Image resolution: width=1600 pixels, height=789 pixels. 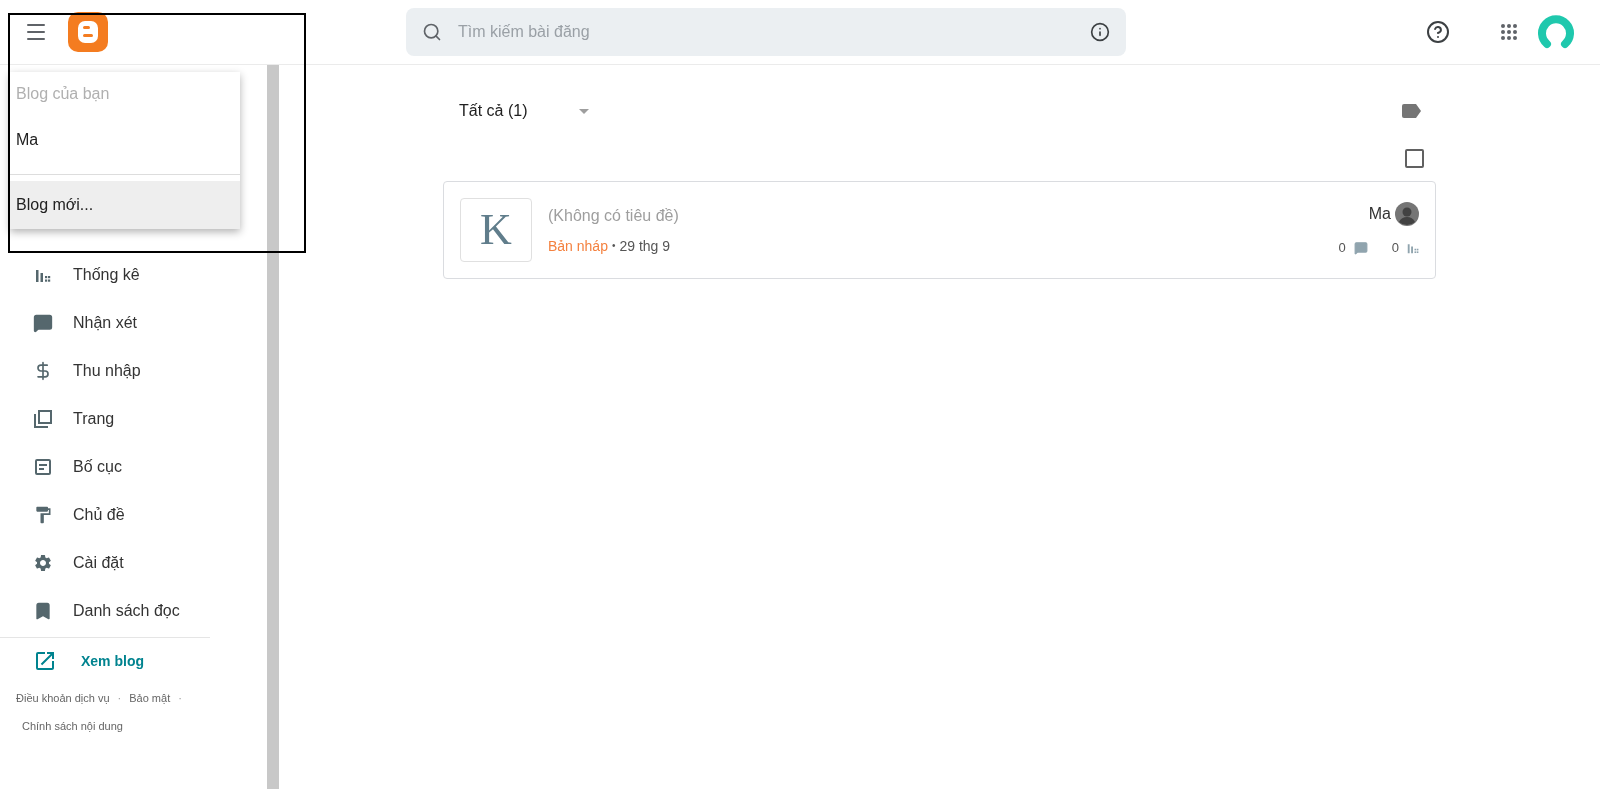 What do you see at coordinates (1395, 248) in the screenshot?
I see `view-count: 0` at bounding box center [1395, 248].